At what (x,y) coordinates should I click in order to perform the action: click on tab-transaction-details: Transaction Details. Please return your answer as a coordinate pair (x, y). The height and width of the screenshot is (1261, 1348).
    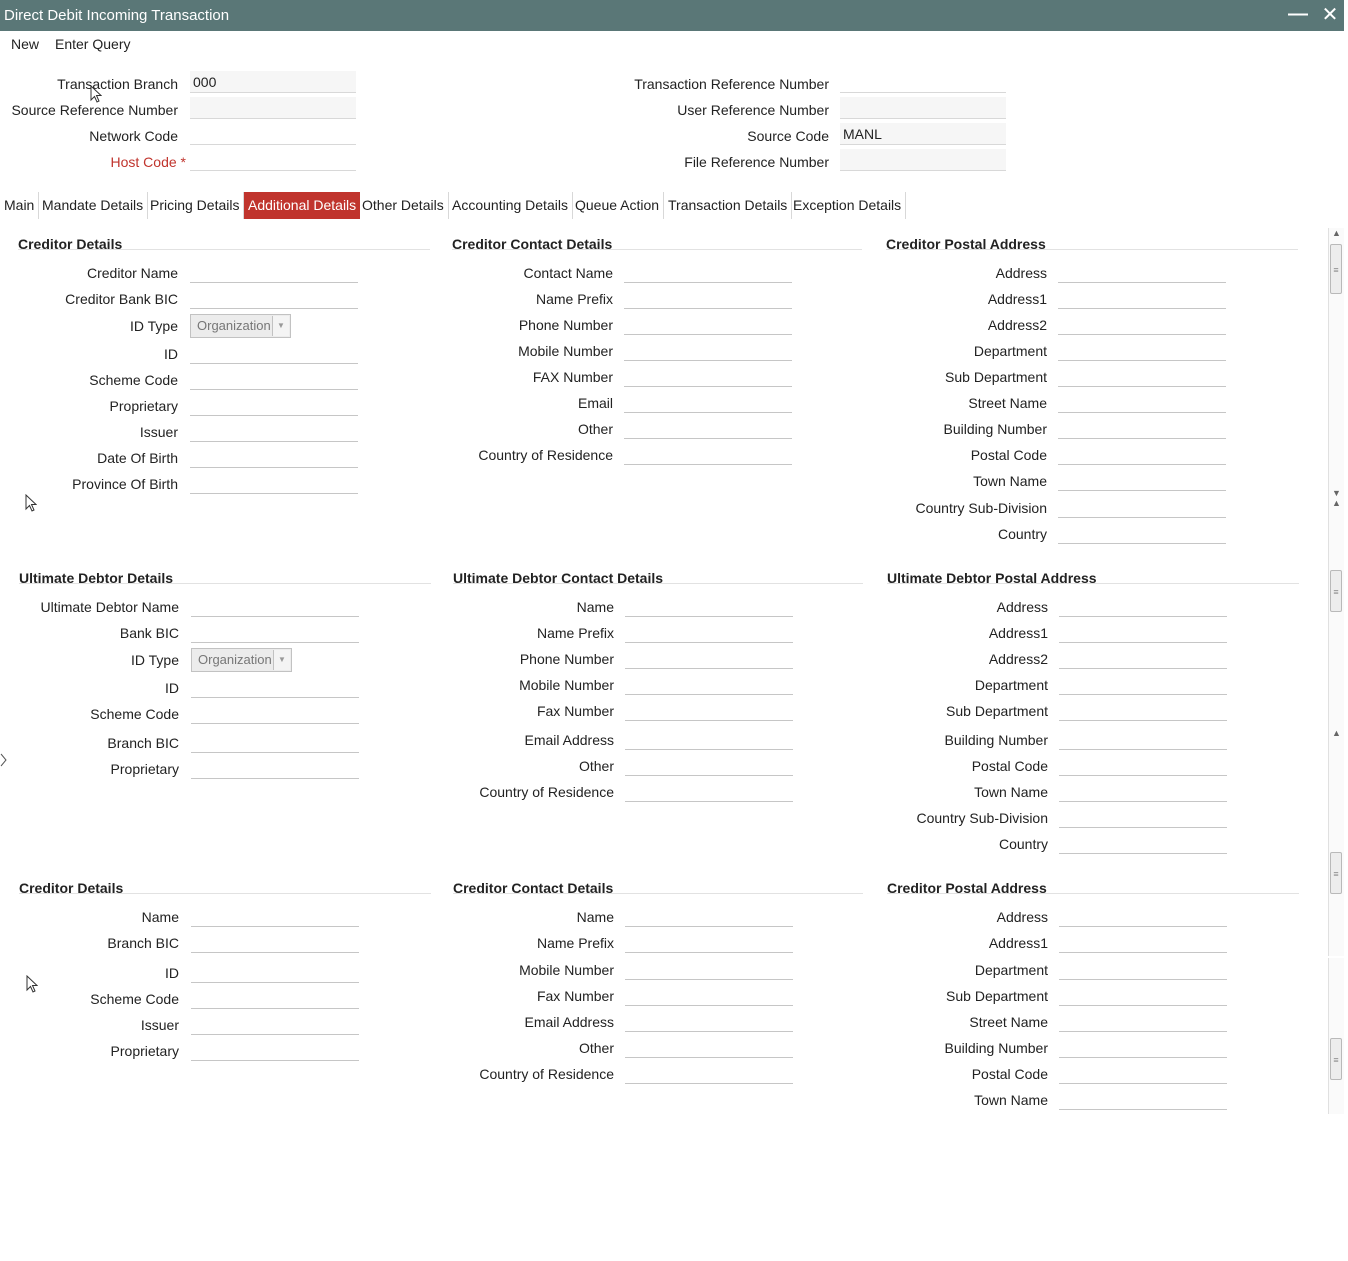
    Looking at the image, I should click on (728, 205).